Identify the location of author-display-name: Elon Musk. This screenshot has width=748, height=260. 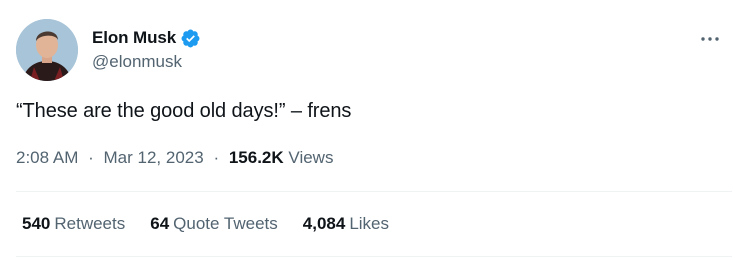
(134, 38).